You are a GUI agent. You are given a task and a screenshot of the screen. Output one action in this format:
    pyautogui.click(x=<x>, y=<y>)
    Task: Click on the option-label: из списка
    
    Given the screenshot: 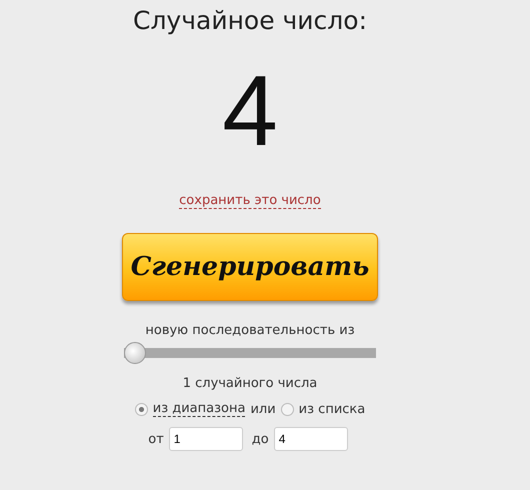 What is the action you would take?
    pyautogui.click(x=332, y=409)
    